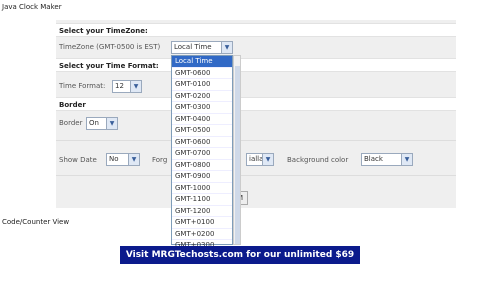 This screenshot has width=480, height=282. Describe the element at coordinates (202, 211) in the screenshot. I see `dropdown-option: GMT-1200` at that location.